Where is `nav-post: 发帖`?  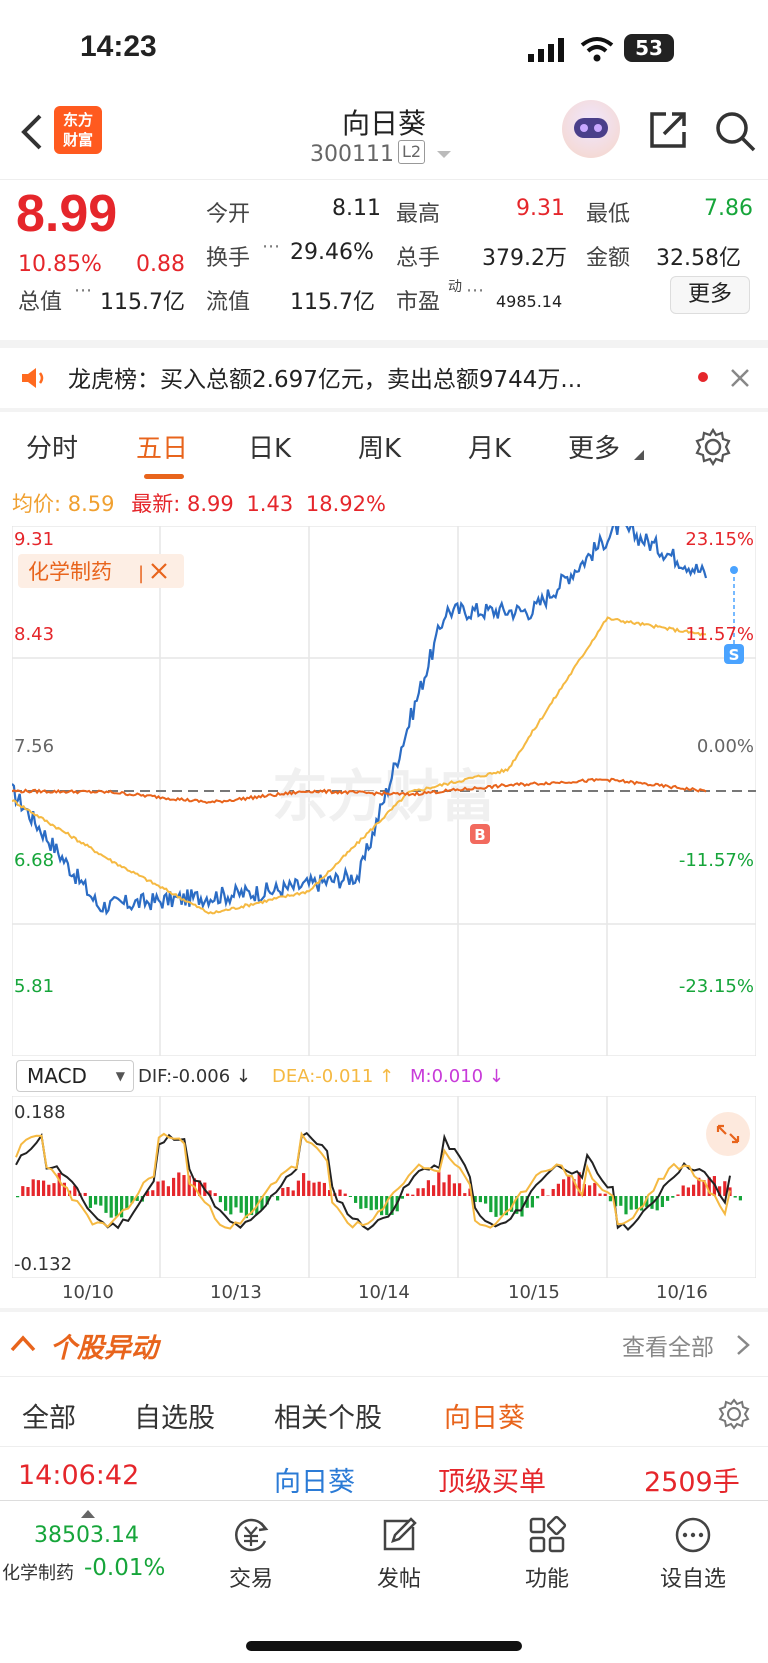 nav-post: 发帖 is located at coordinates (399, 1554).